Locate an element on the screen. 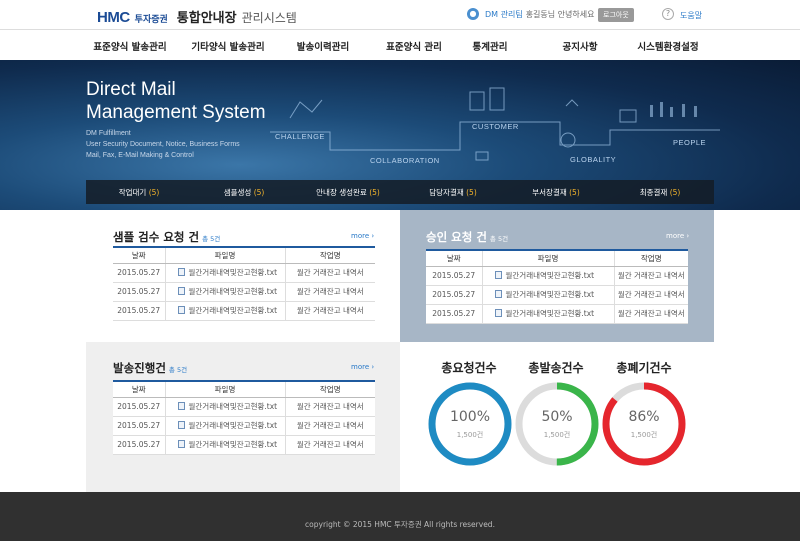  hero-desc-line1: DM Fulfillment is located at coordinates (108, 133).